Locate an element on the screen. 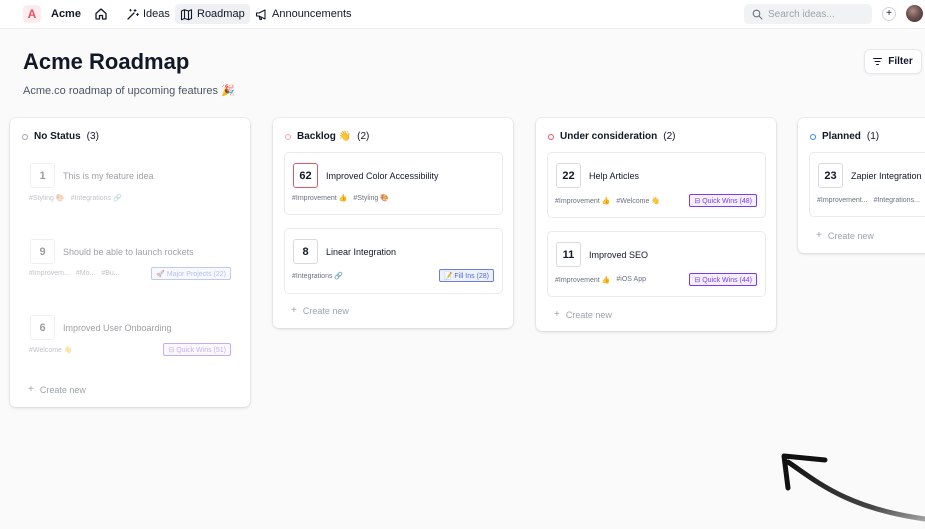 The height and width of the screenshot is (529, 925). card-tags: #Improvement 👍 #Styling 🎨 is located at coordinates (340, 198).